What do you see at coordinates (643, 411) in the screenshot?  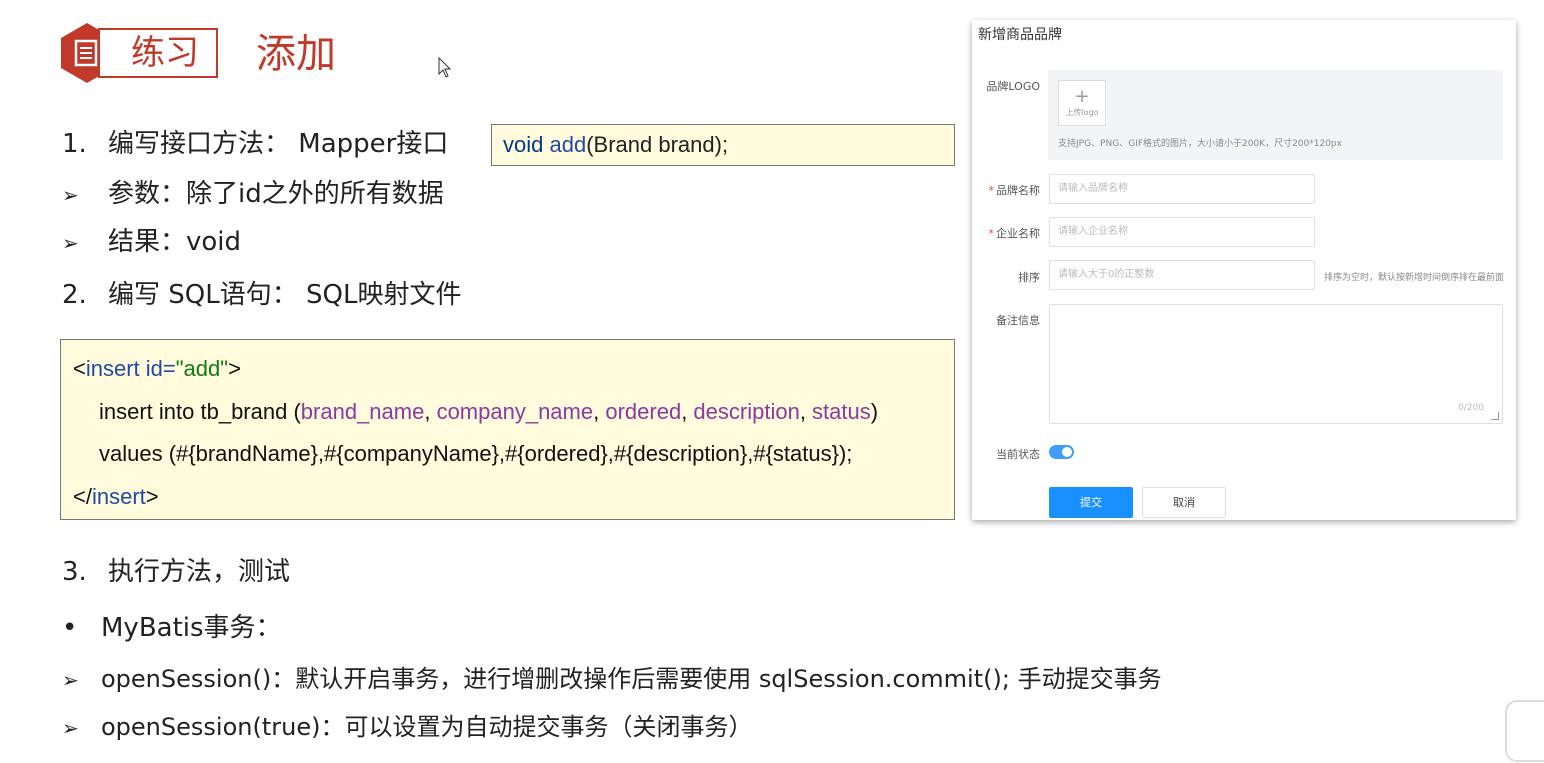 I see `code-token: ordered` at bounding box center [643, 411].